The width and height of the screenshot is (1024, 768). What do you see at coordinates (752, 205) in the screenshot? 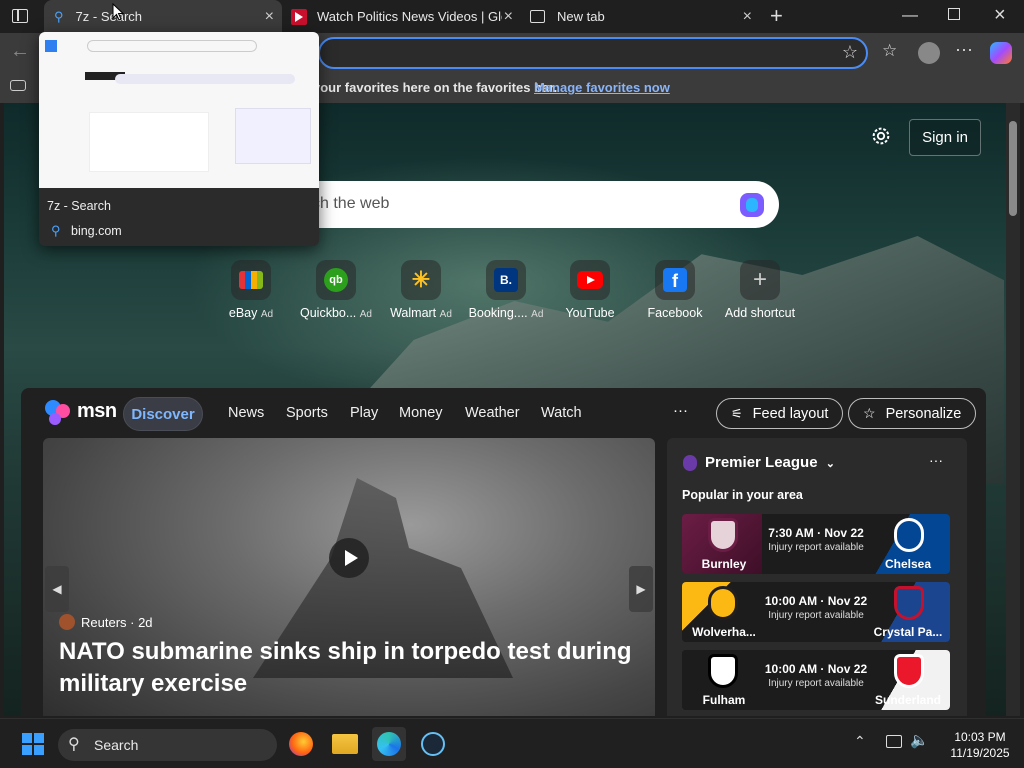
I see `copilot-search-icon` at bounding box center [752, 205].